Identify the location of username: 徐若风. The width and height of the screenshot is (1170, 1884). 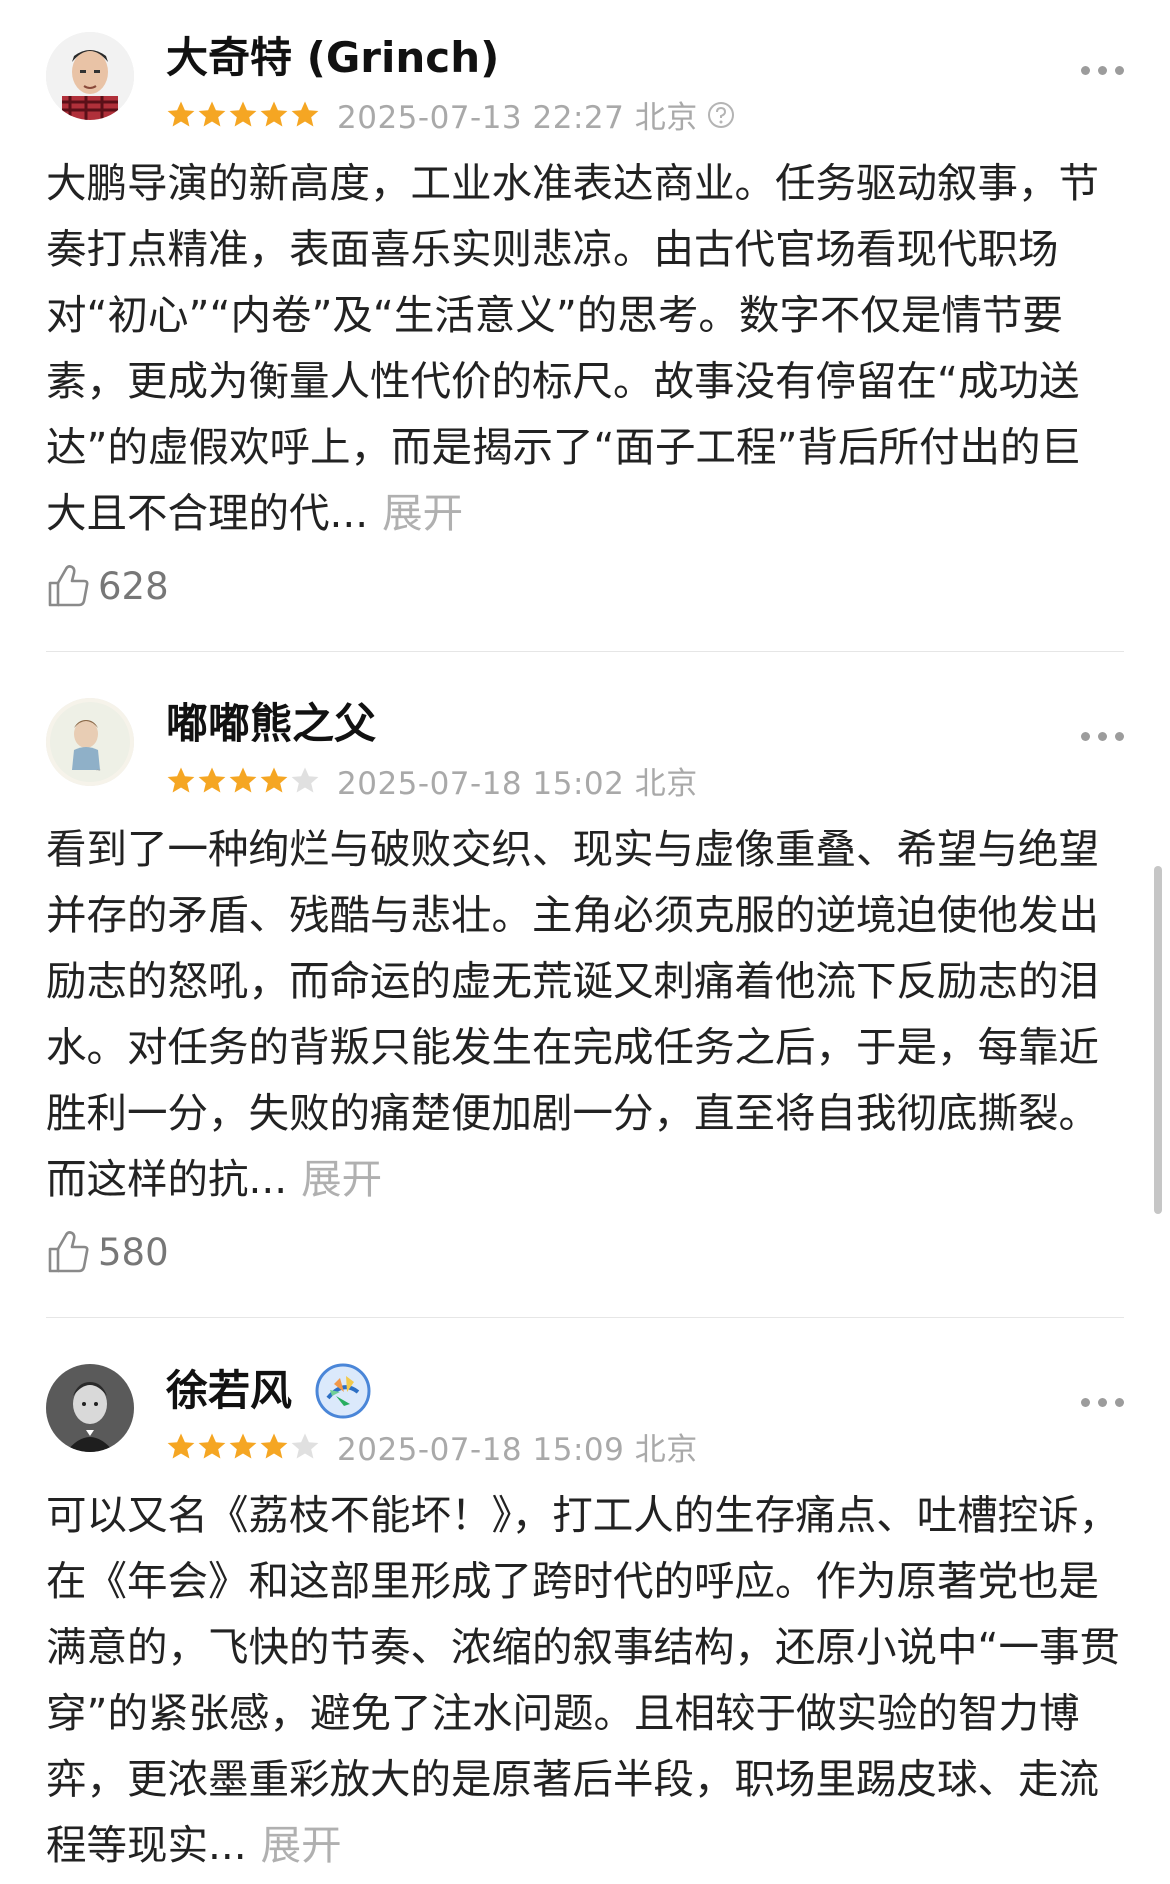
(229, 1391).